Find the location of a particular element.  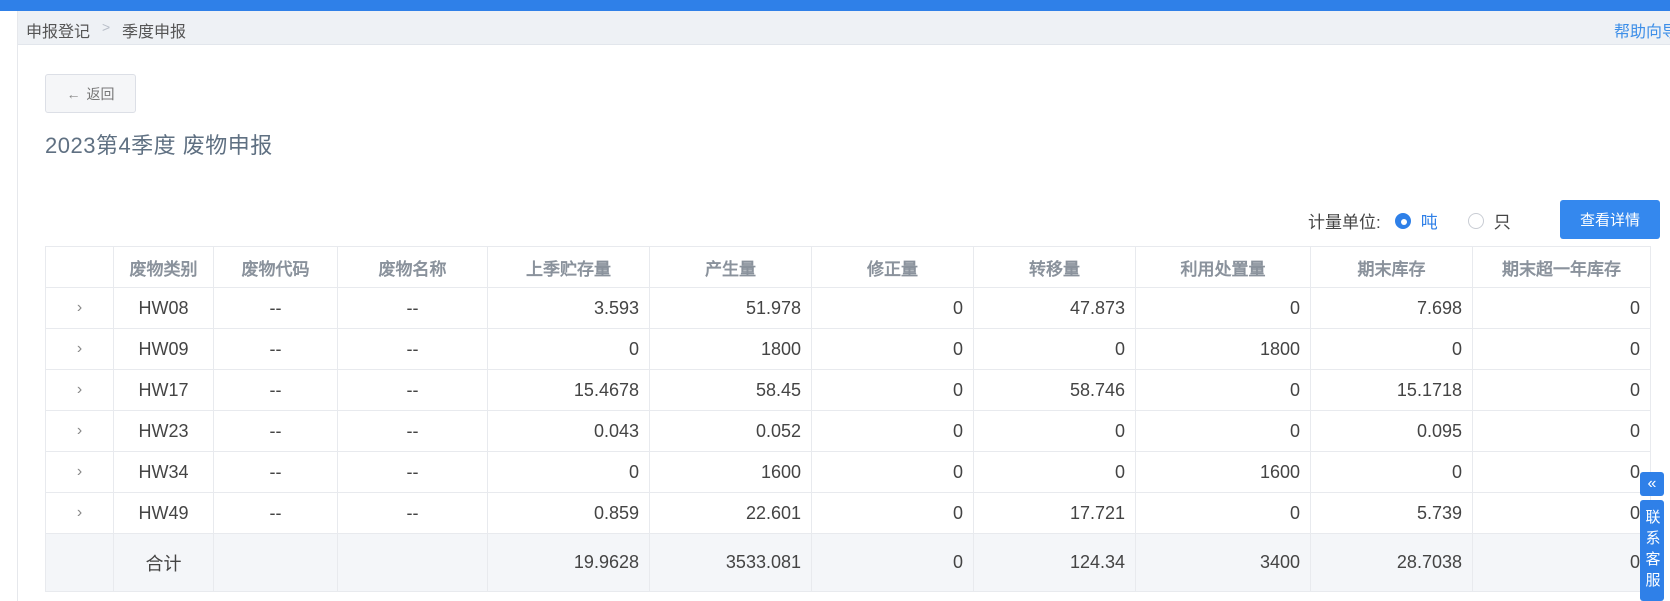

cell-category: HW08 is located at coordinates (163, 308).